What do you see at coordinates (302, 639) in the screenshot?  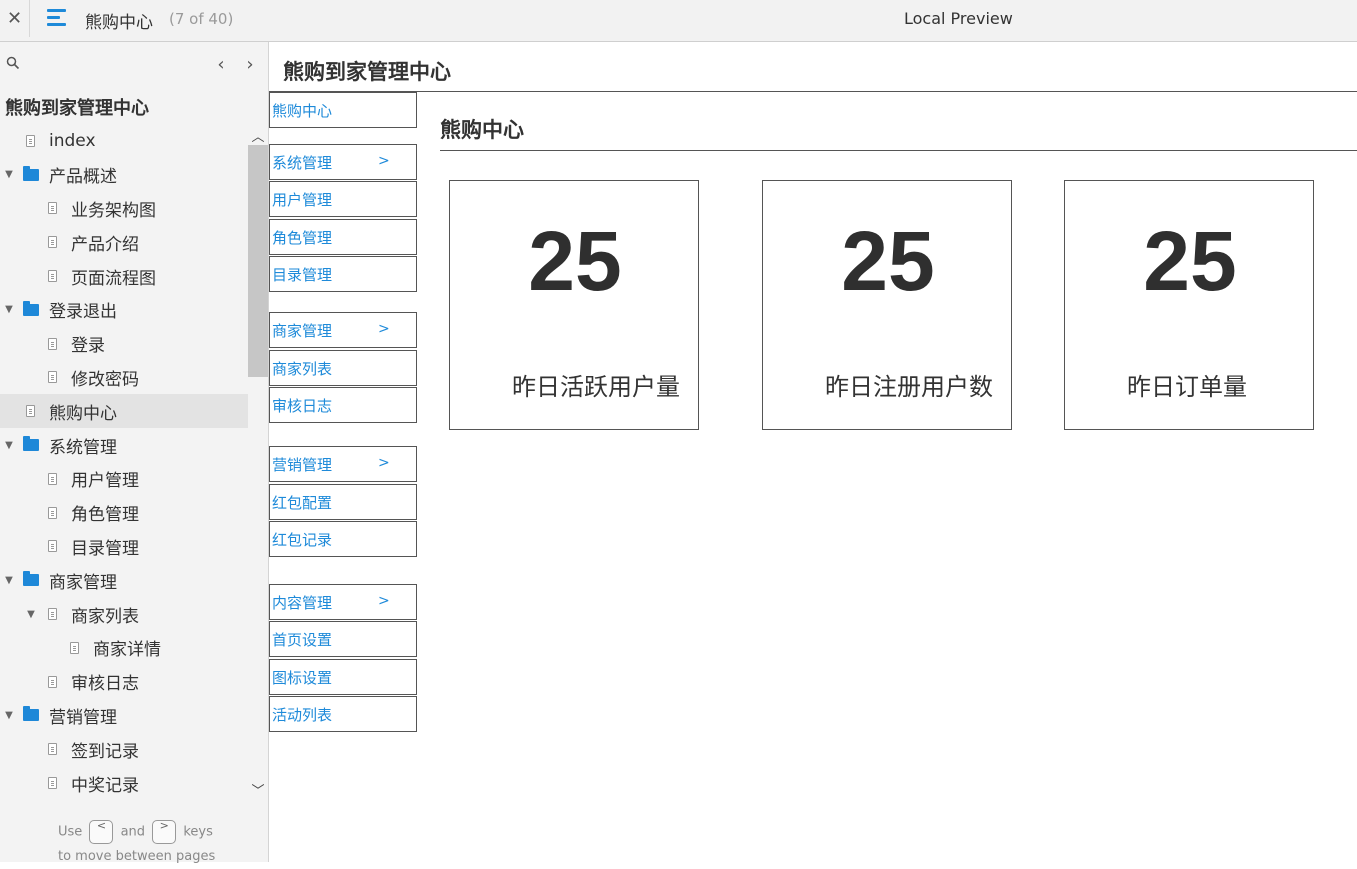 I see `menu-item-label: 首页设置` at bounding box center [302, 639].